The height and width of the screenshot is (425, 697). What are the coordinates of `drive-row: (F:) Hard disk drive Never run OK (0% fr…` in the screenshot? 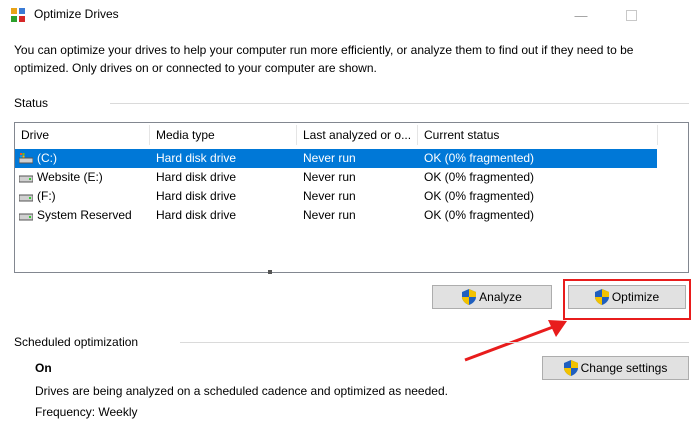 It's located at (336, 196).